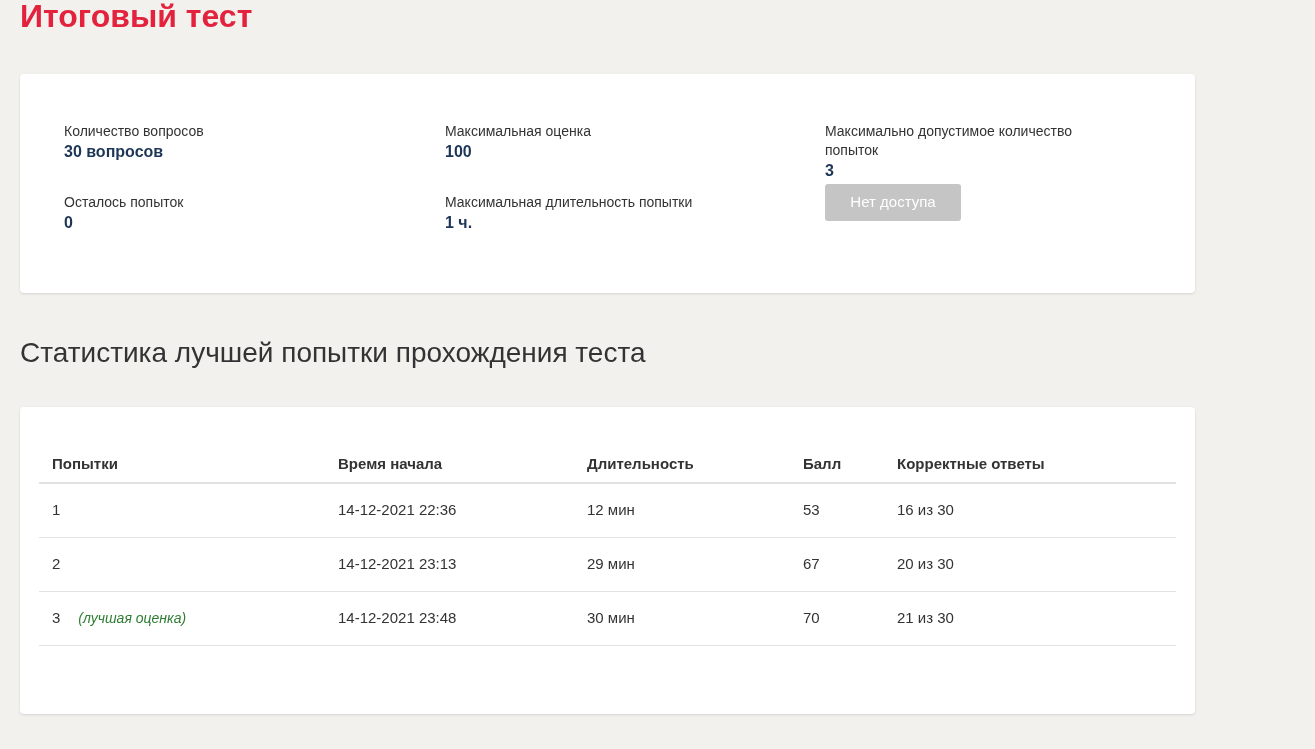 This screenshot has height=749, width=1315. What do you see at coordinates (56, 564) in the screenshot?
I see `table-cell-text: 2` at bounding box center [56, 564].